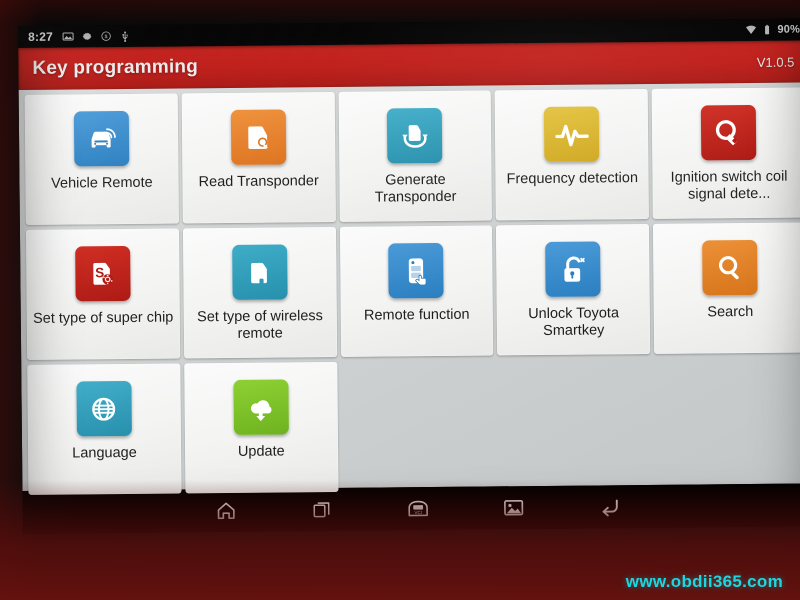 The image size is (800, 600). What do you see at coordinates (409, 65) in the screenshot?
I see `app-title-bar: Key programming V1.0.5` at bounding box center [409, 65].